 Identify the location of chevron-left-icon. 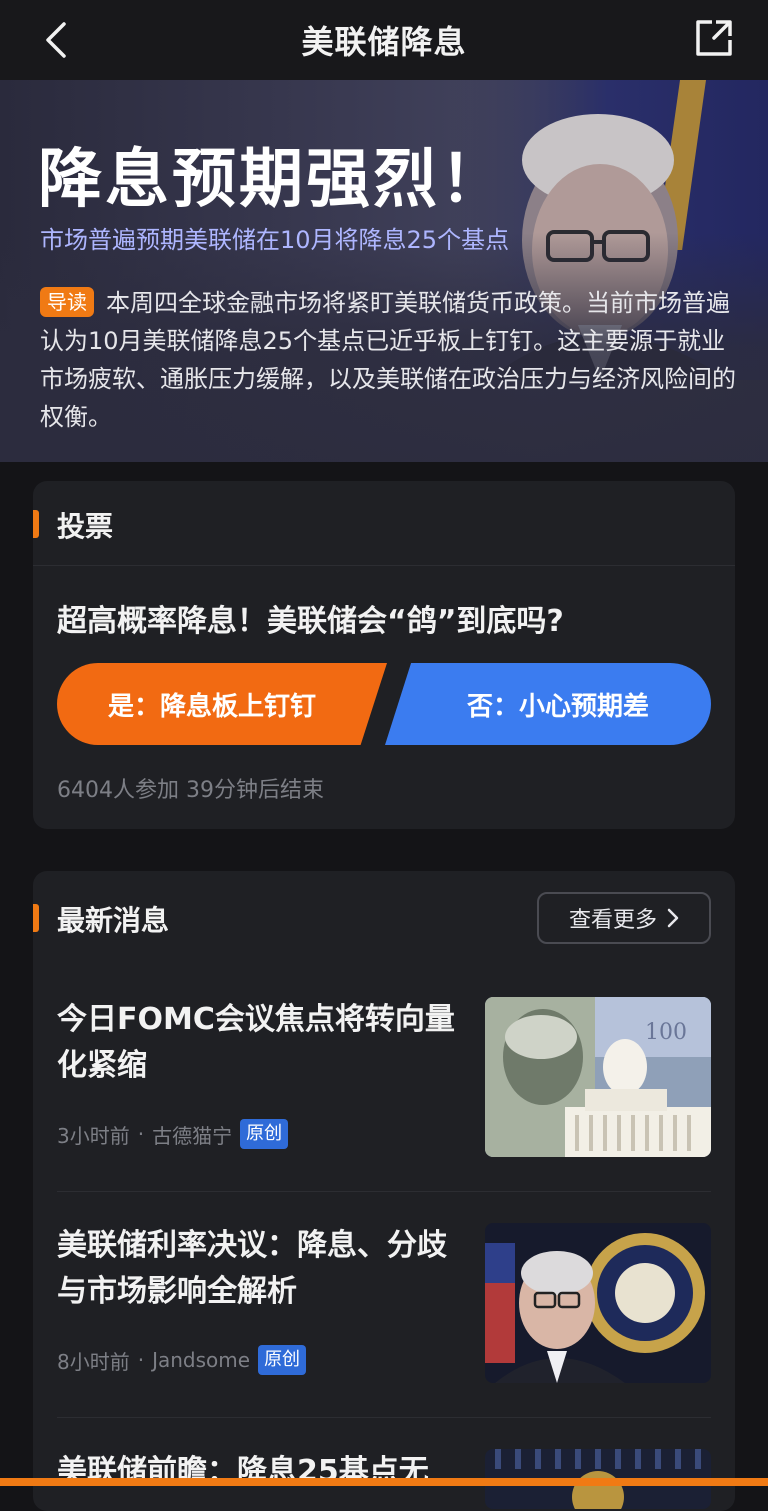
(56, 40).